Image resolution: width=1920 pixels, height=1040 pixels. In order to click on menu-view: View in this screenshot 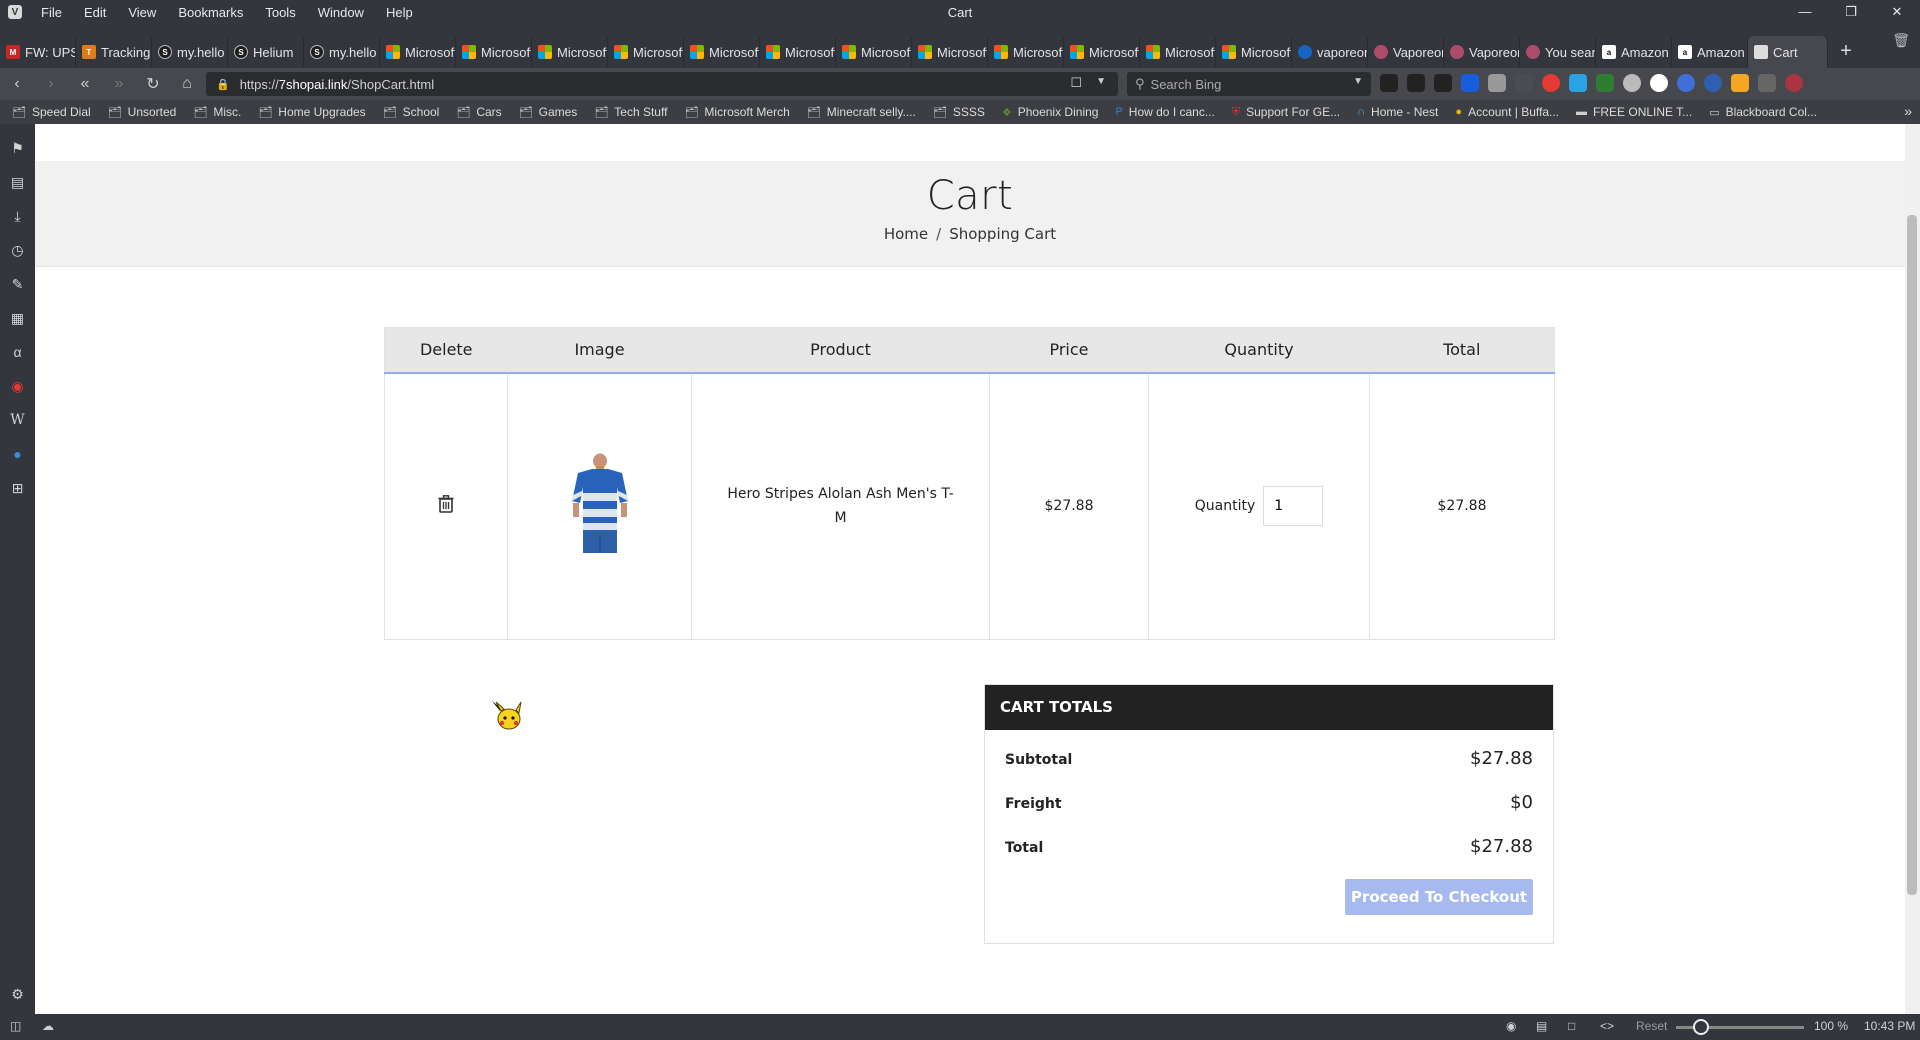, I will do `click(142, 12)`.